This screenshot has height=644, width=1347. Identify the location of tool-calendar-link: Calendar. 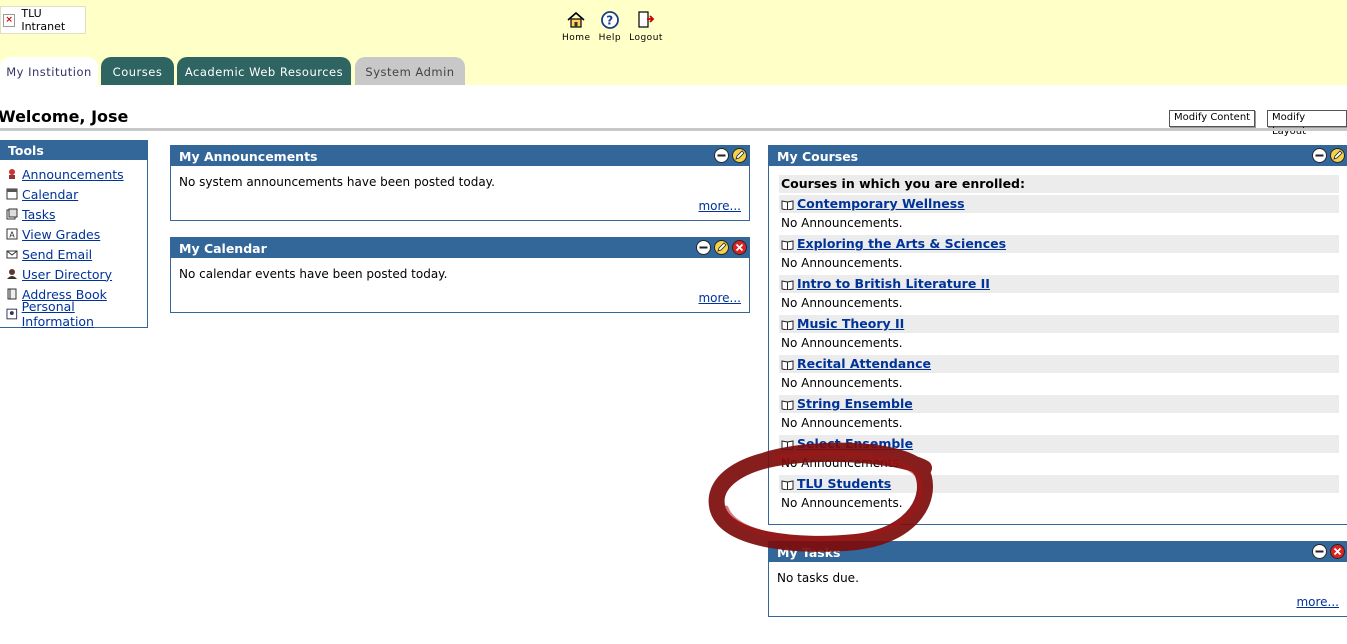
(50, 194).